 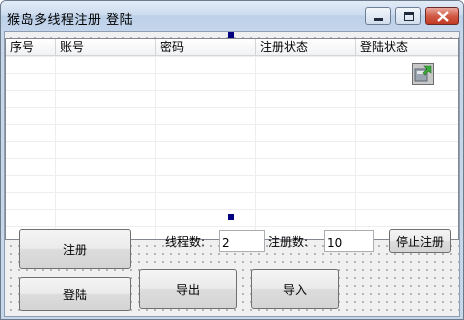 I want to click on maximize-button, so click(x=408, y=16).